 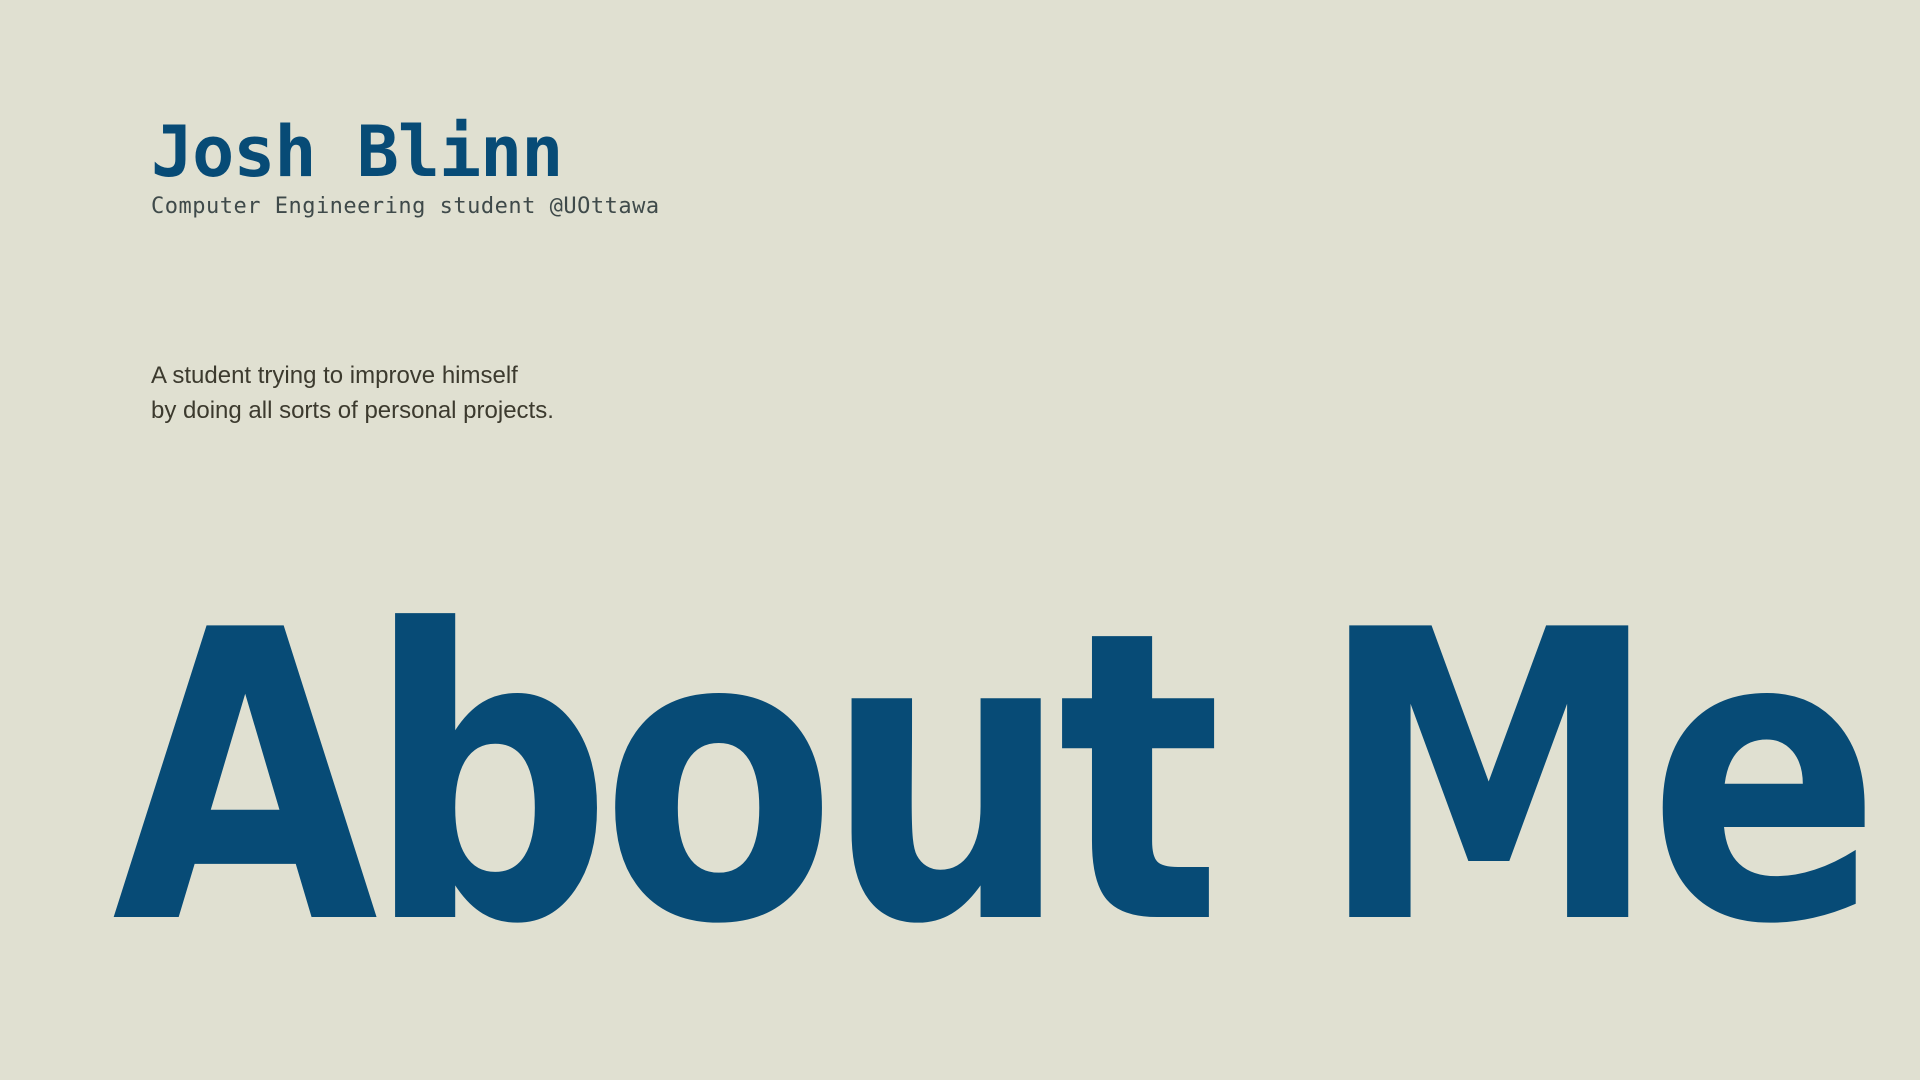 What do you see at coordinates (405, 206) in the screenshot?
I see `subtitle: Computer Engineering student @UOttawa` at bounding box center [405, 206].